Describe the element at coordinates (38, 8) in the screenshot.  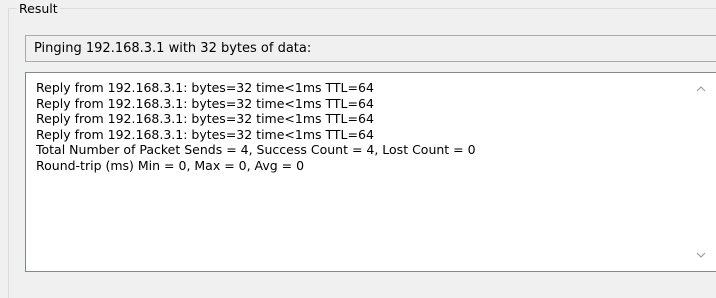
I see `result-group-title: Result` at that location.